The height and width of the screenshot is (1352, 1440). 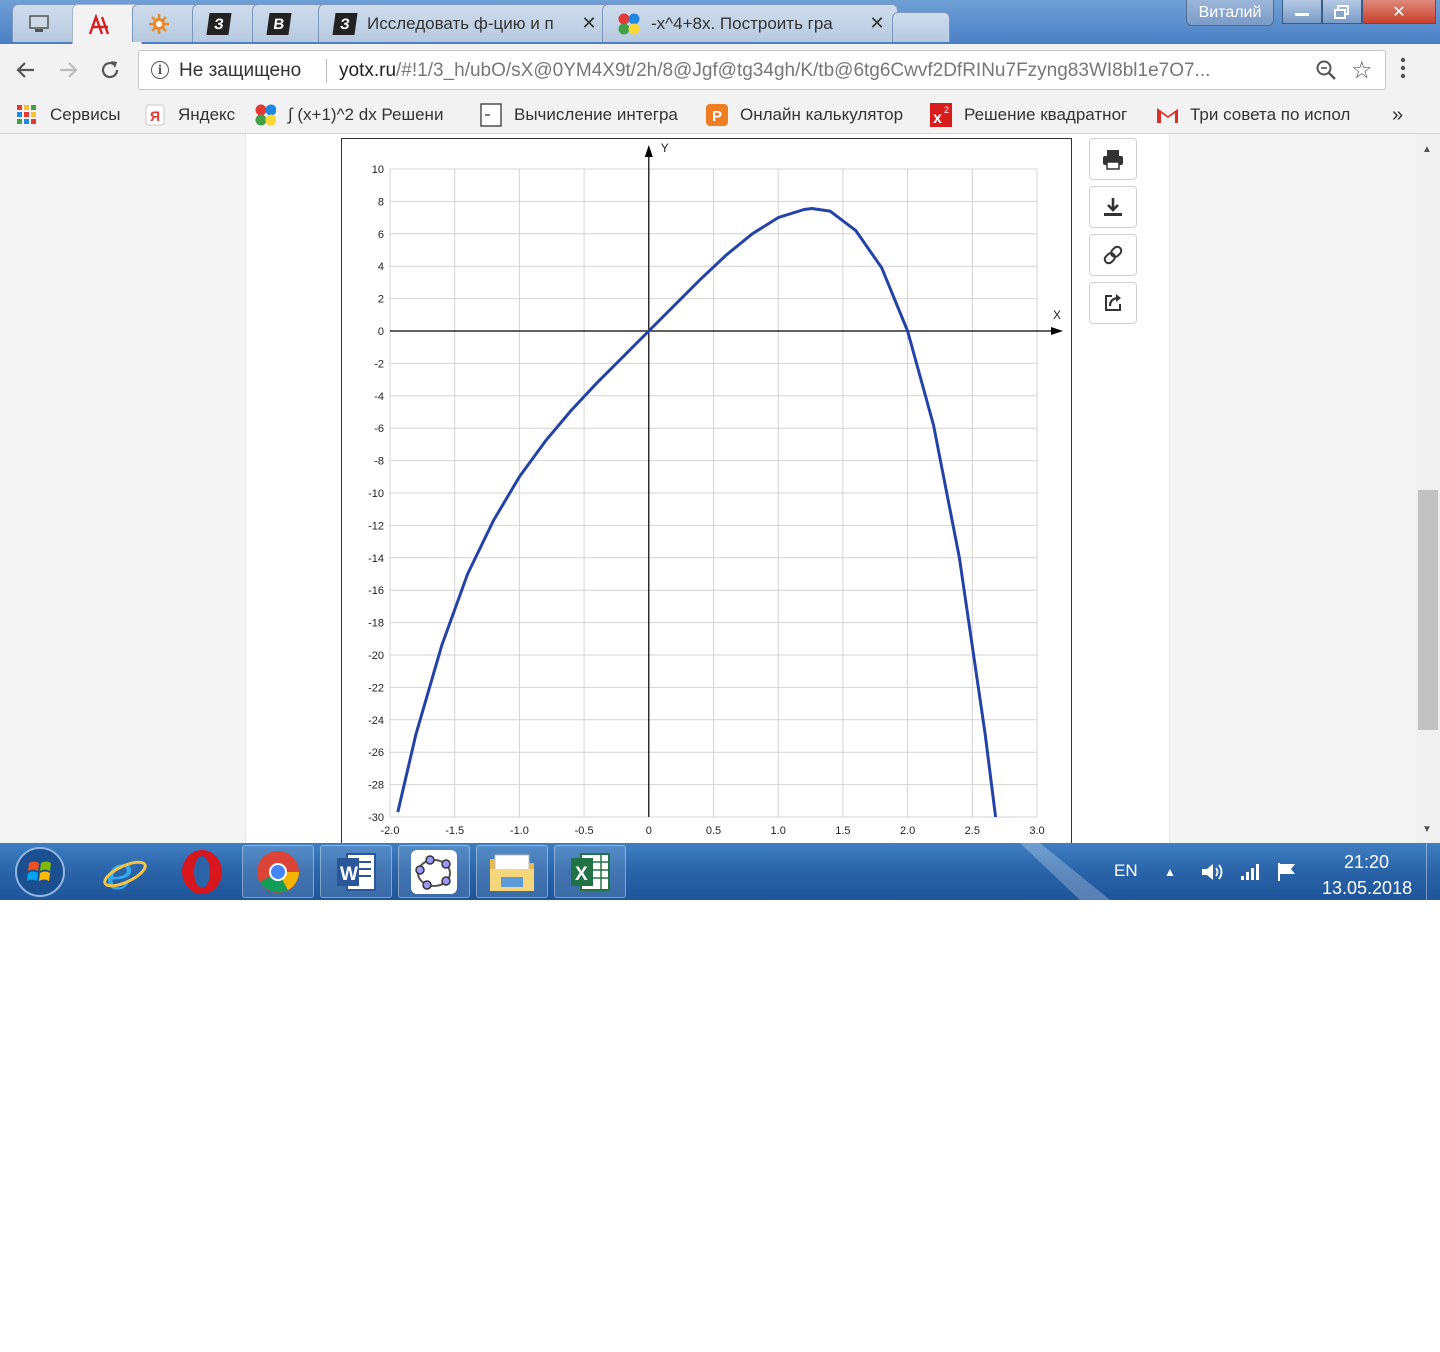 What do you see at coordinates (1287, 874) in the screenshot?
I see `action-center-flag-icon` at bounding box center [1287, 874].